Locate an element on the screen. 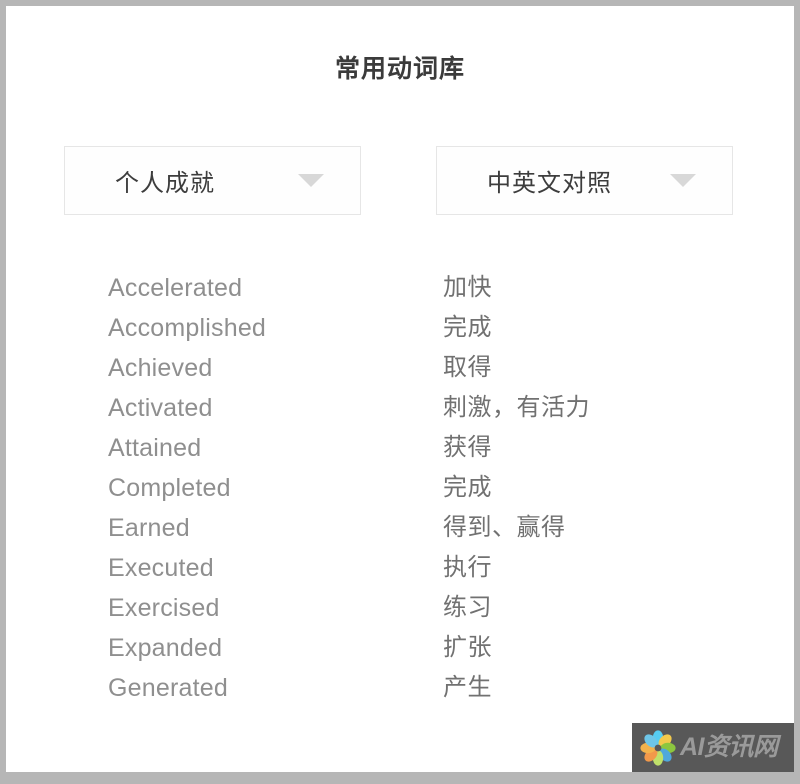  word-row: Executed 执行 is located at coordinates (400, 568).